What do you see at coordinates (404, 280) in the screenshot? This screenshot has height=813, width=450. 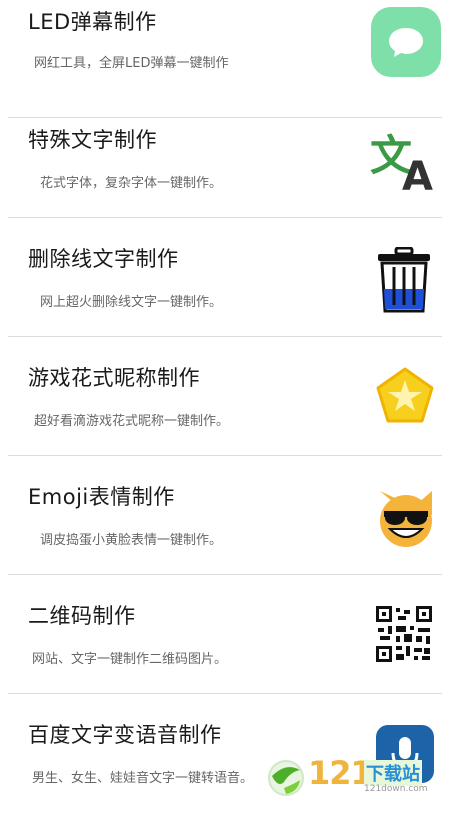 I see `trash-can-icon` at bounding box center [404, 280].